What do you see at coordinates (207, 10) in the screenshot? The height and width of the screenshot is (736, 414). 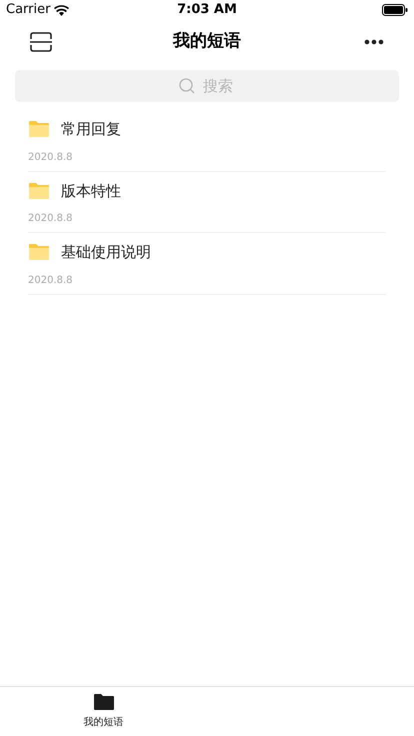 I see `clock-time: 7:03 AM` at bounding box center [207, 10].